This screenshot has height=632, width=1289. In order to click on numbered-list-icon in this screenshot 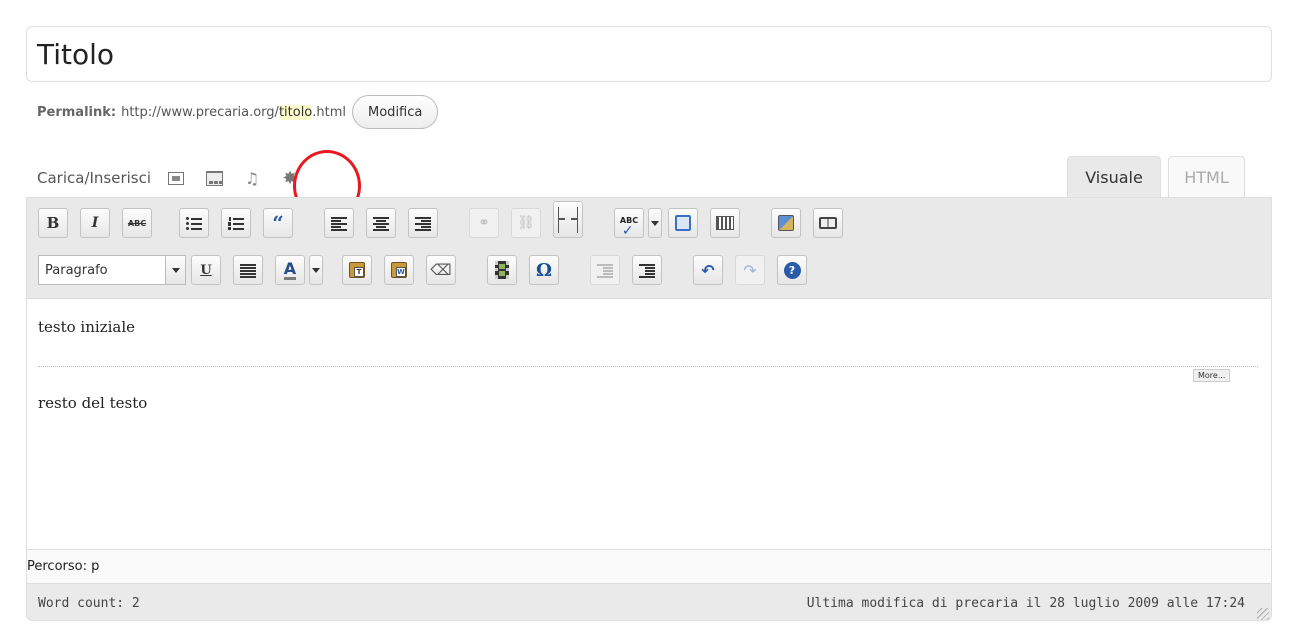, I will do `click(236, 223)`.